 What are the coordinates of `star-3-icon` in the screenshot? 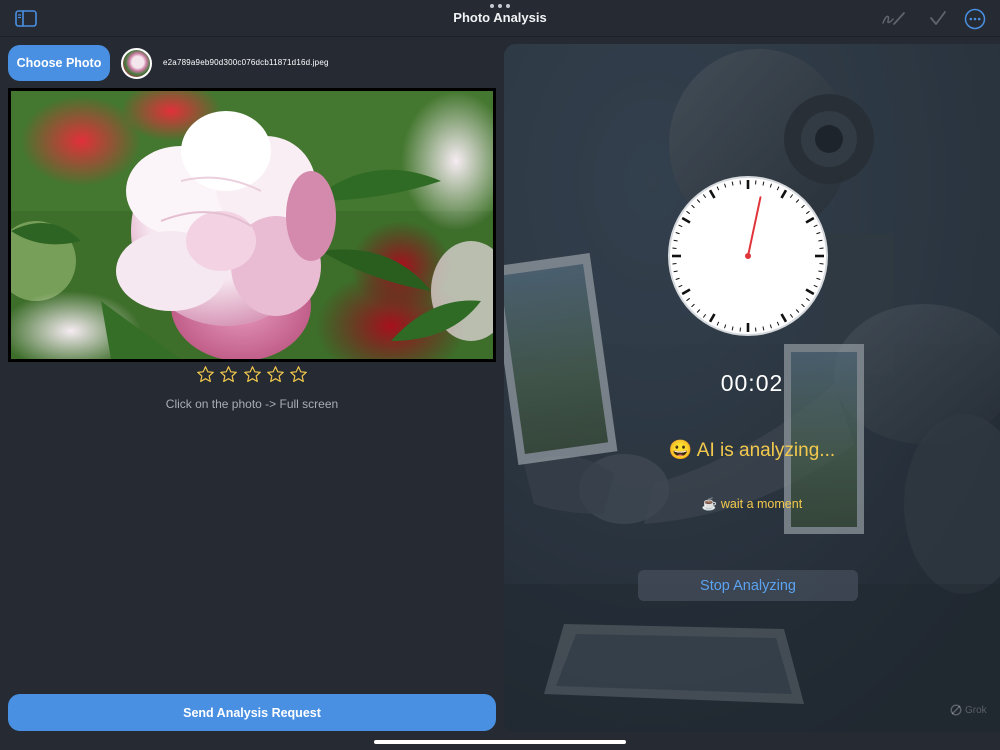 It's located at (252, 374).